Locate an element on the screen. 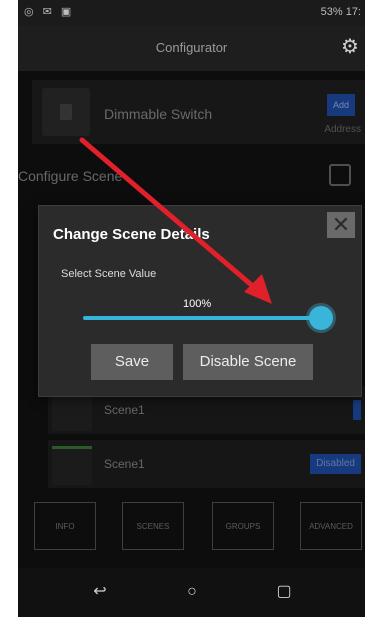  annotation-arrow-head is located at coordinates (258, 289).